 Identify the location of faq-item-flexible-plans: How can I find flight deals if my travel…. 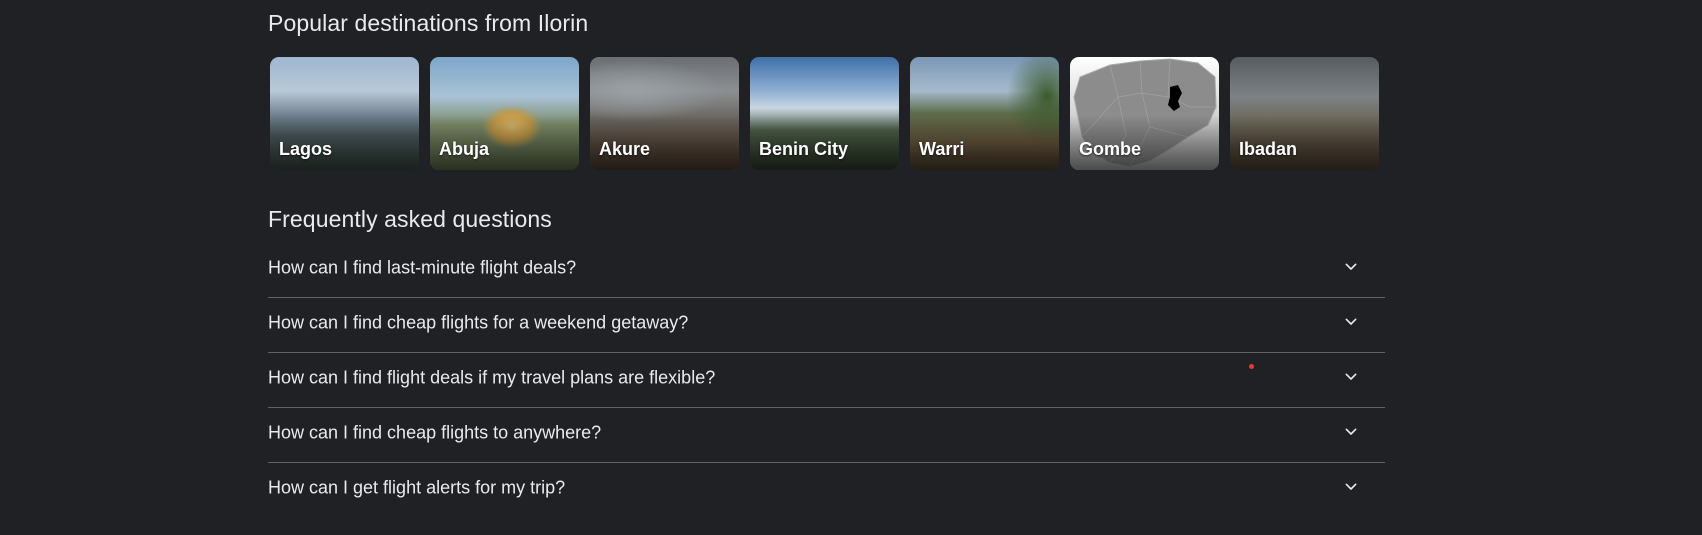
(826, 380).